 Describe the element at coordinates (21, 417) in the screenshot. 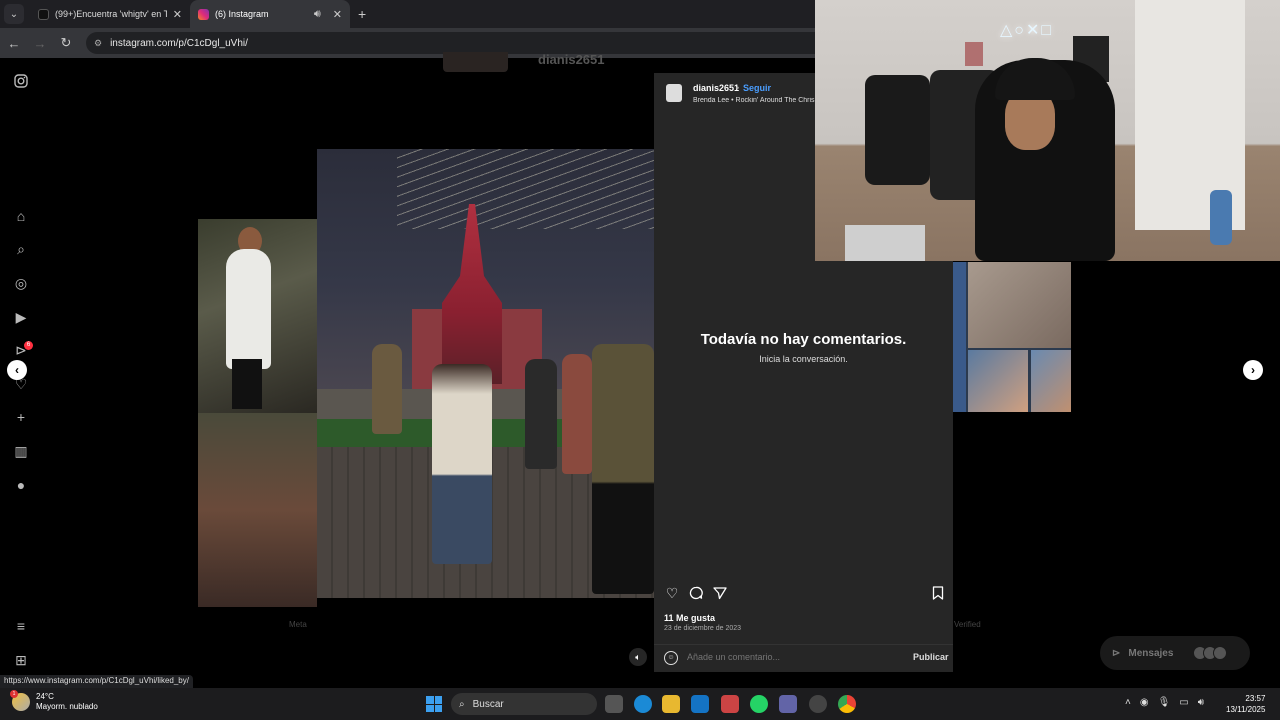

I see `create-icon: +` at that location.